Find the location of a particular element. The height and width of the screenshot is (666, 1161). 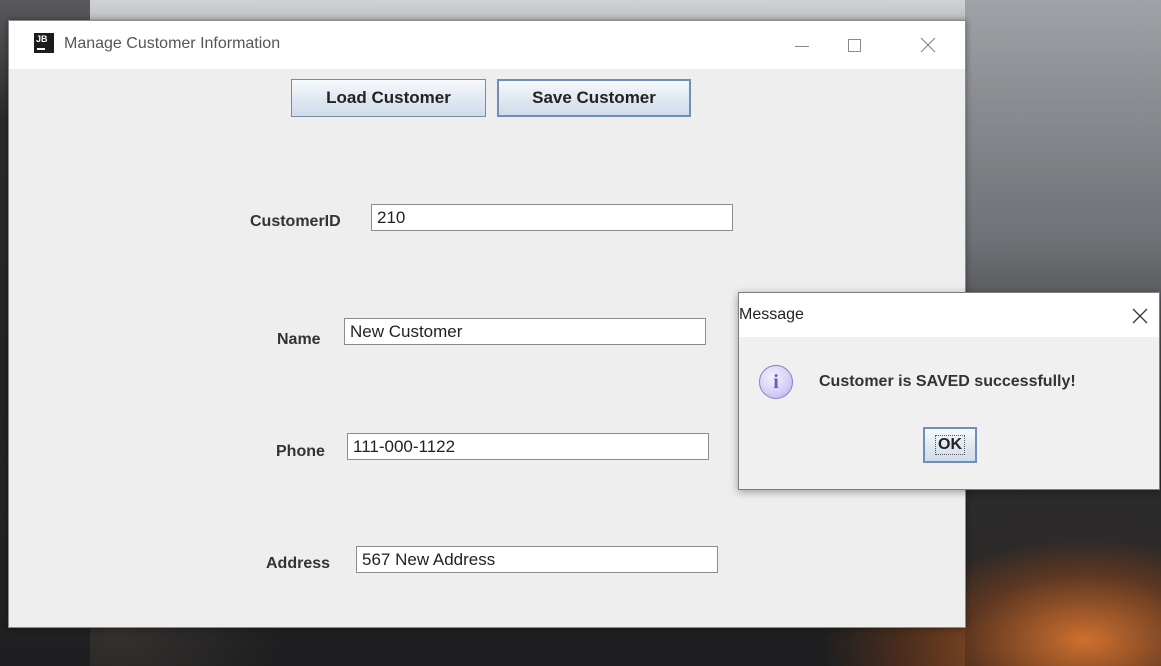

dialog-title: Message is located at coordinates (771, 314).